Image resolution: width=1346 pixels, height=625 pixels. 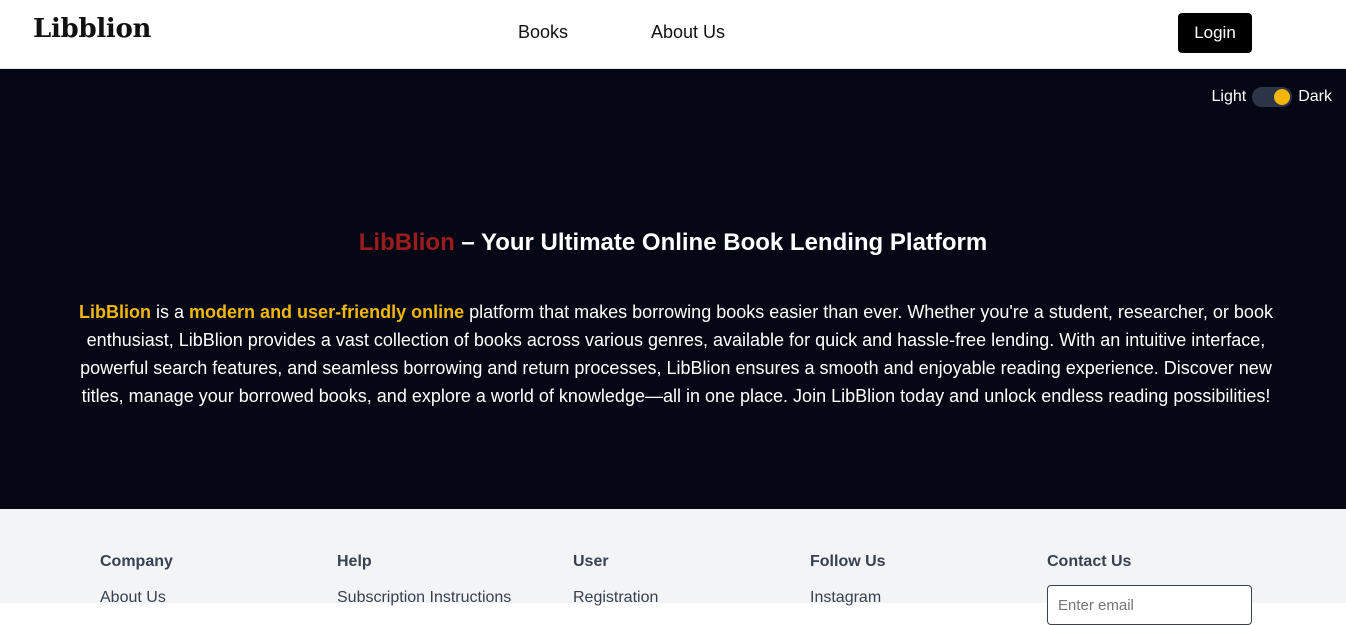 What do you see at coordinates (1229, 96) in the screenshot?
I see `theme-light-label: Light` at bounding box center [1229, 96].